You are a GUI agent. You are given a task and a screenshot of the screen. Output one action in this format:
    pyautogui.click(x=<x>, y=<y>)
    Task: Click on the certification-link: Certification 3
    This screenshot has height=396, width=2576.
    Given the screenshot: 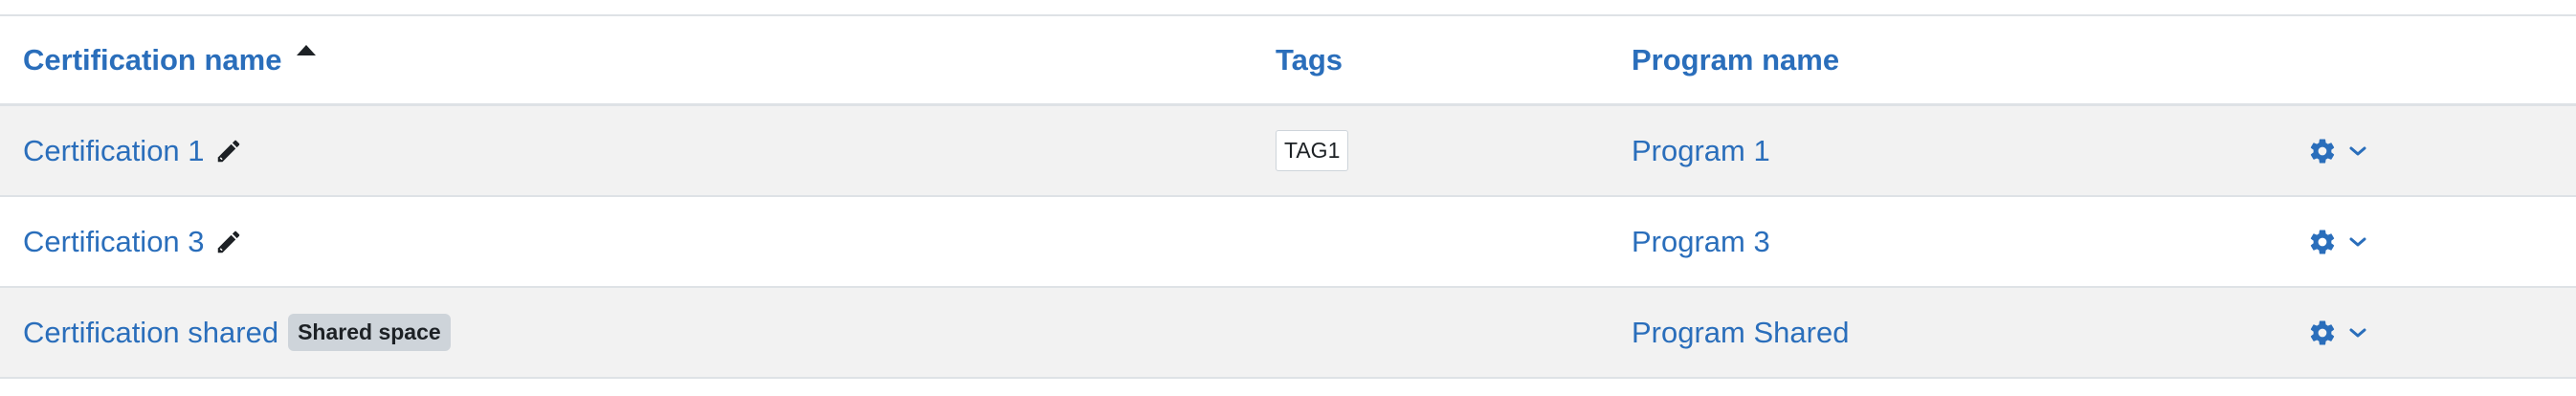 What is the action you would take?
    pyautogui.click(x=114, y=242)
    